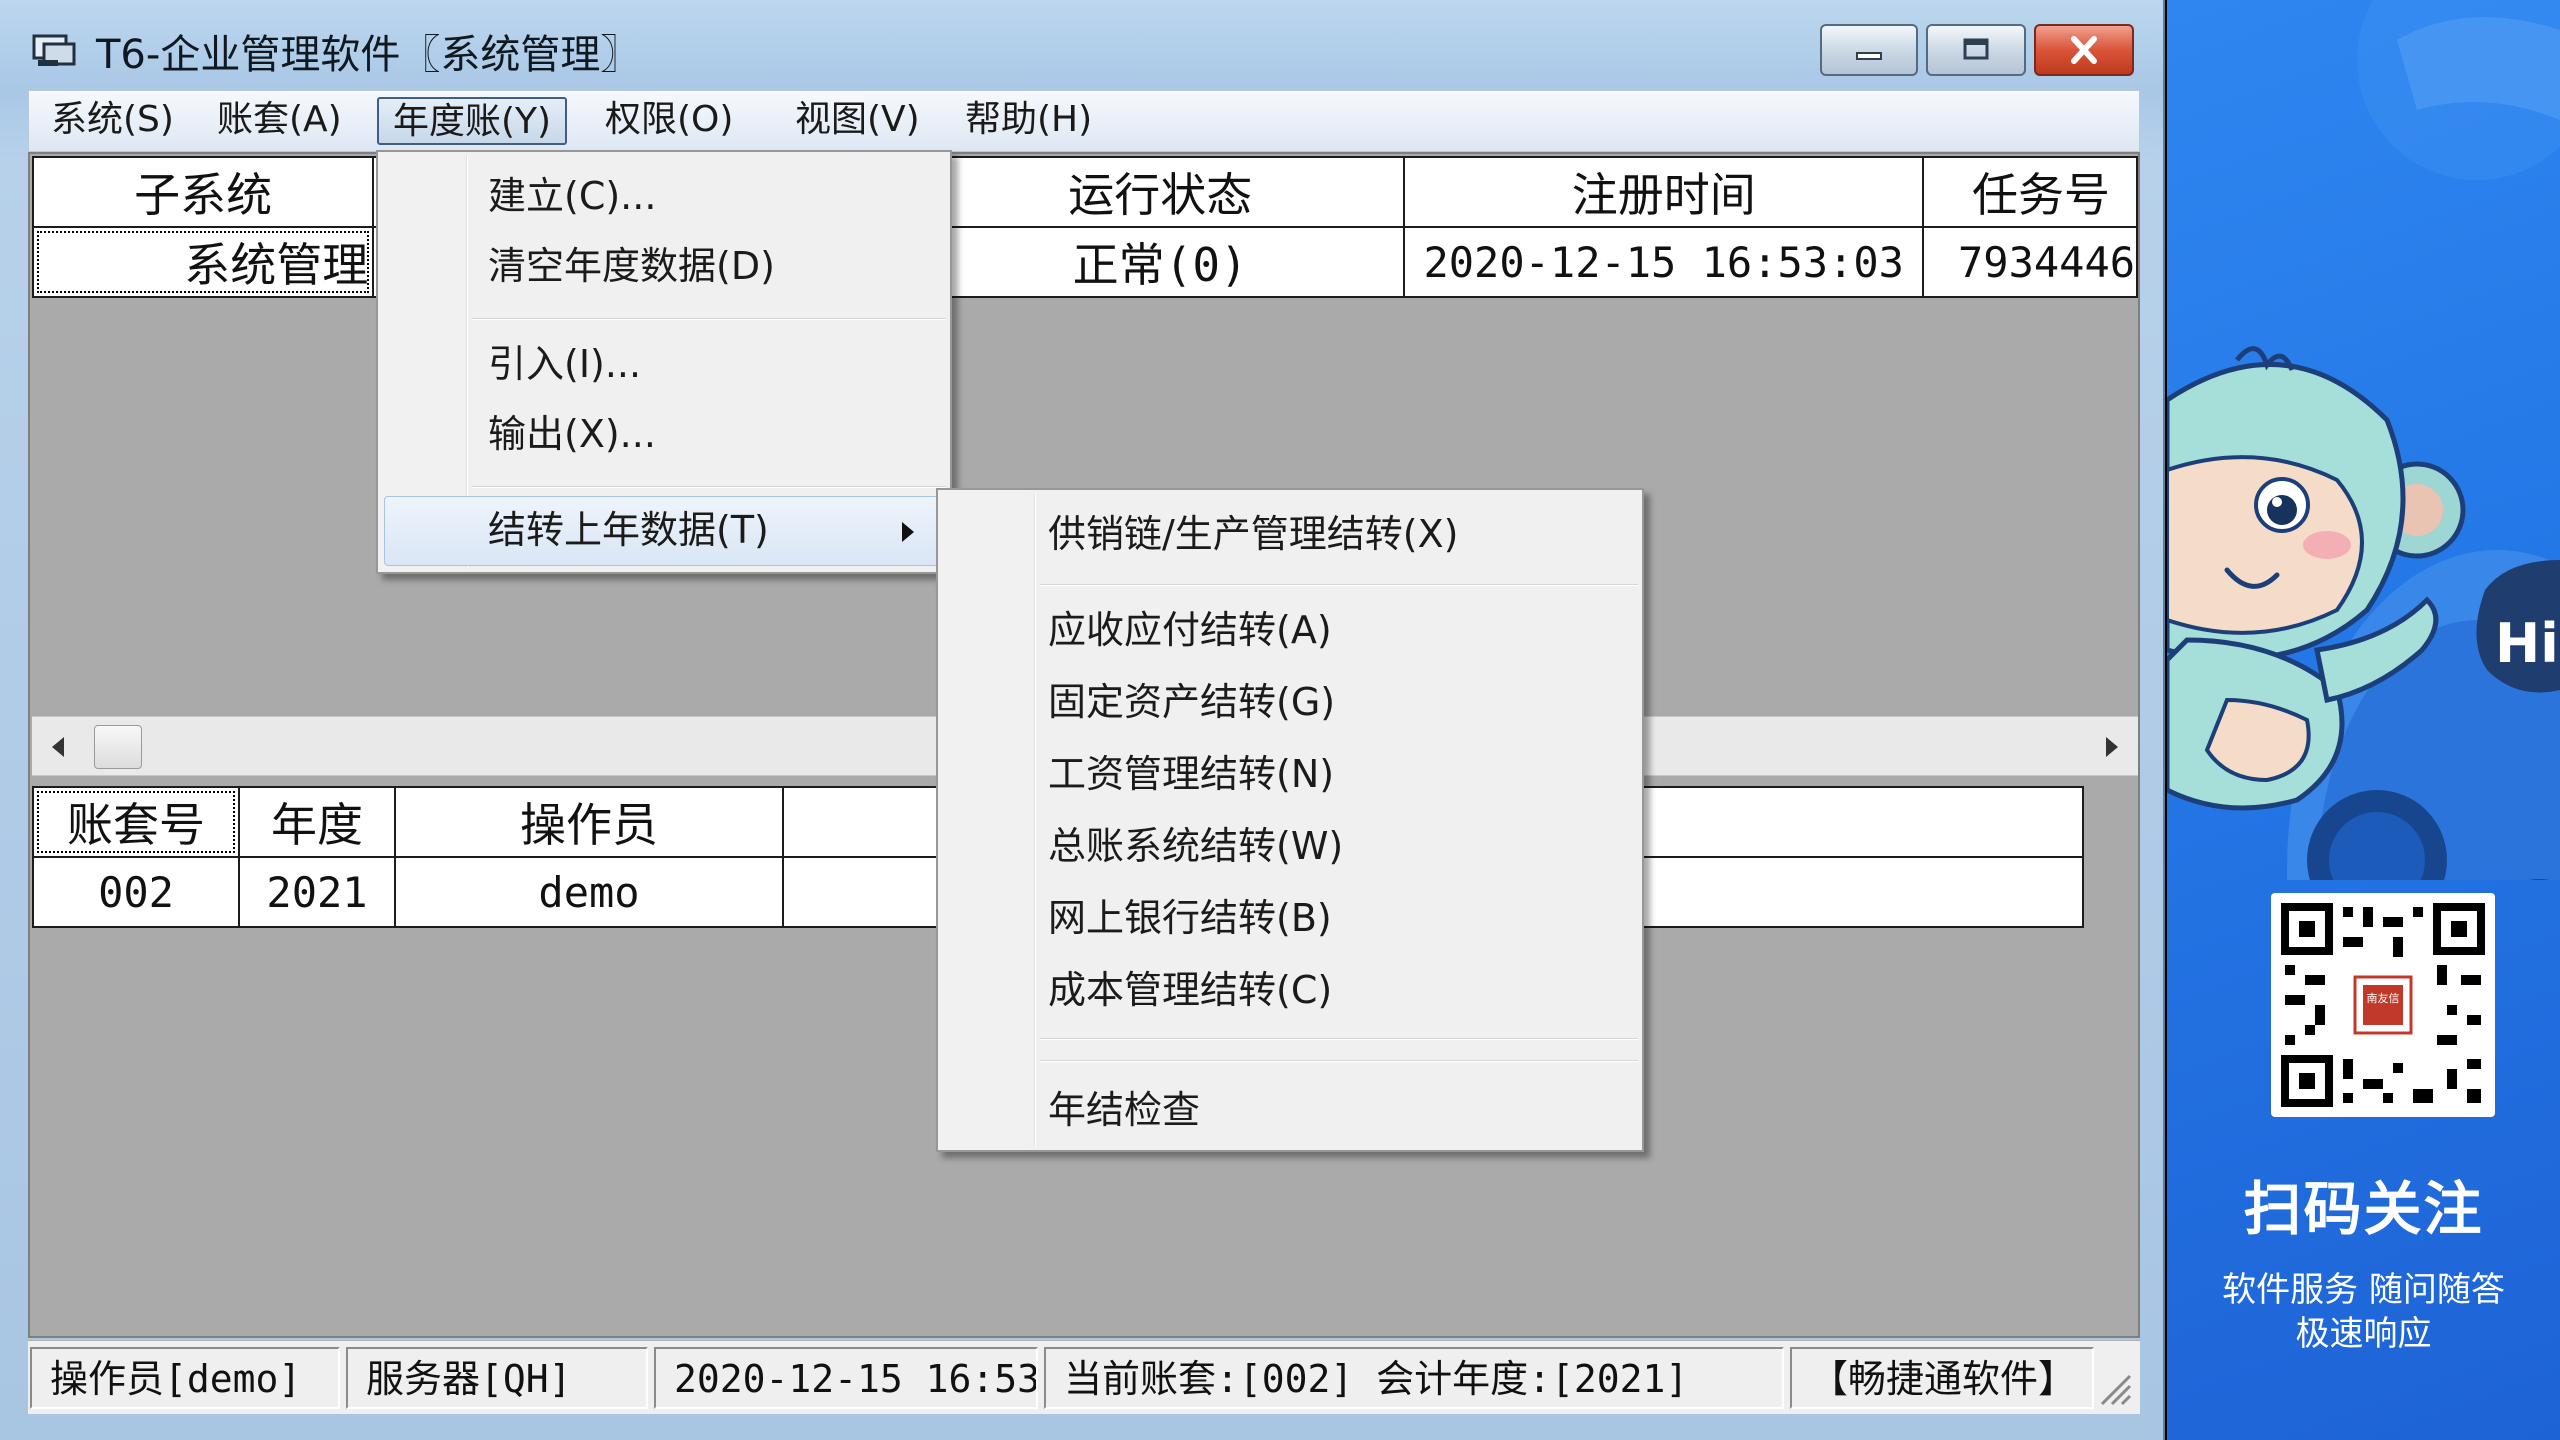 The image size is (2560, 1440). I want to click on header-subsystem: 子系统, so click(203, 192).